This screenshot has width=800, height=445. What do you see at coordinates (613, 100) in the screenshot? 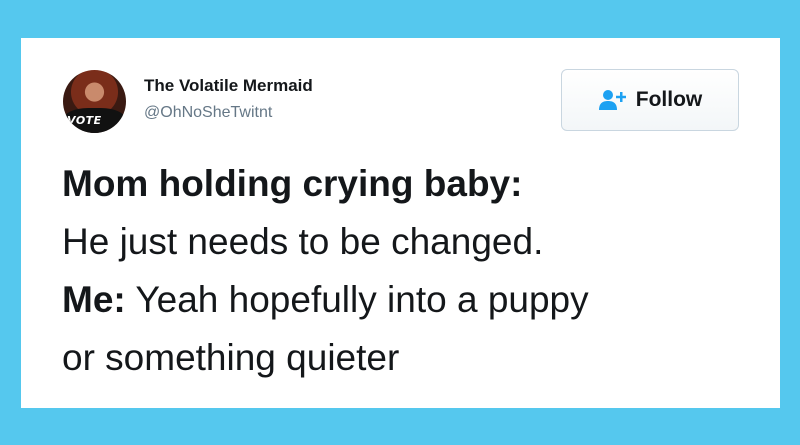
I see `add-user-icon` at bounding box center [613, 100].